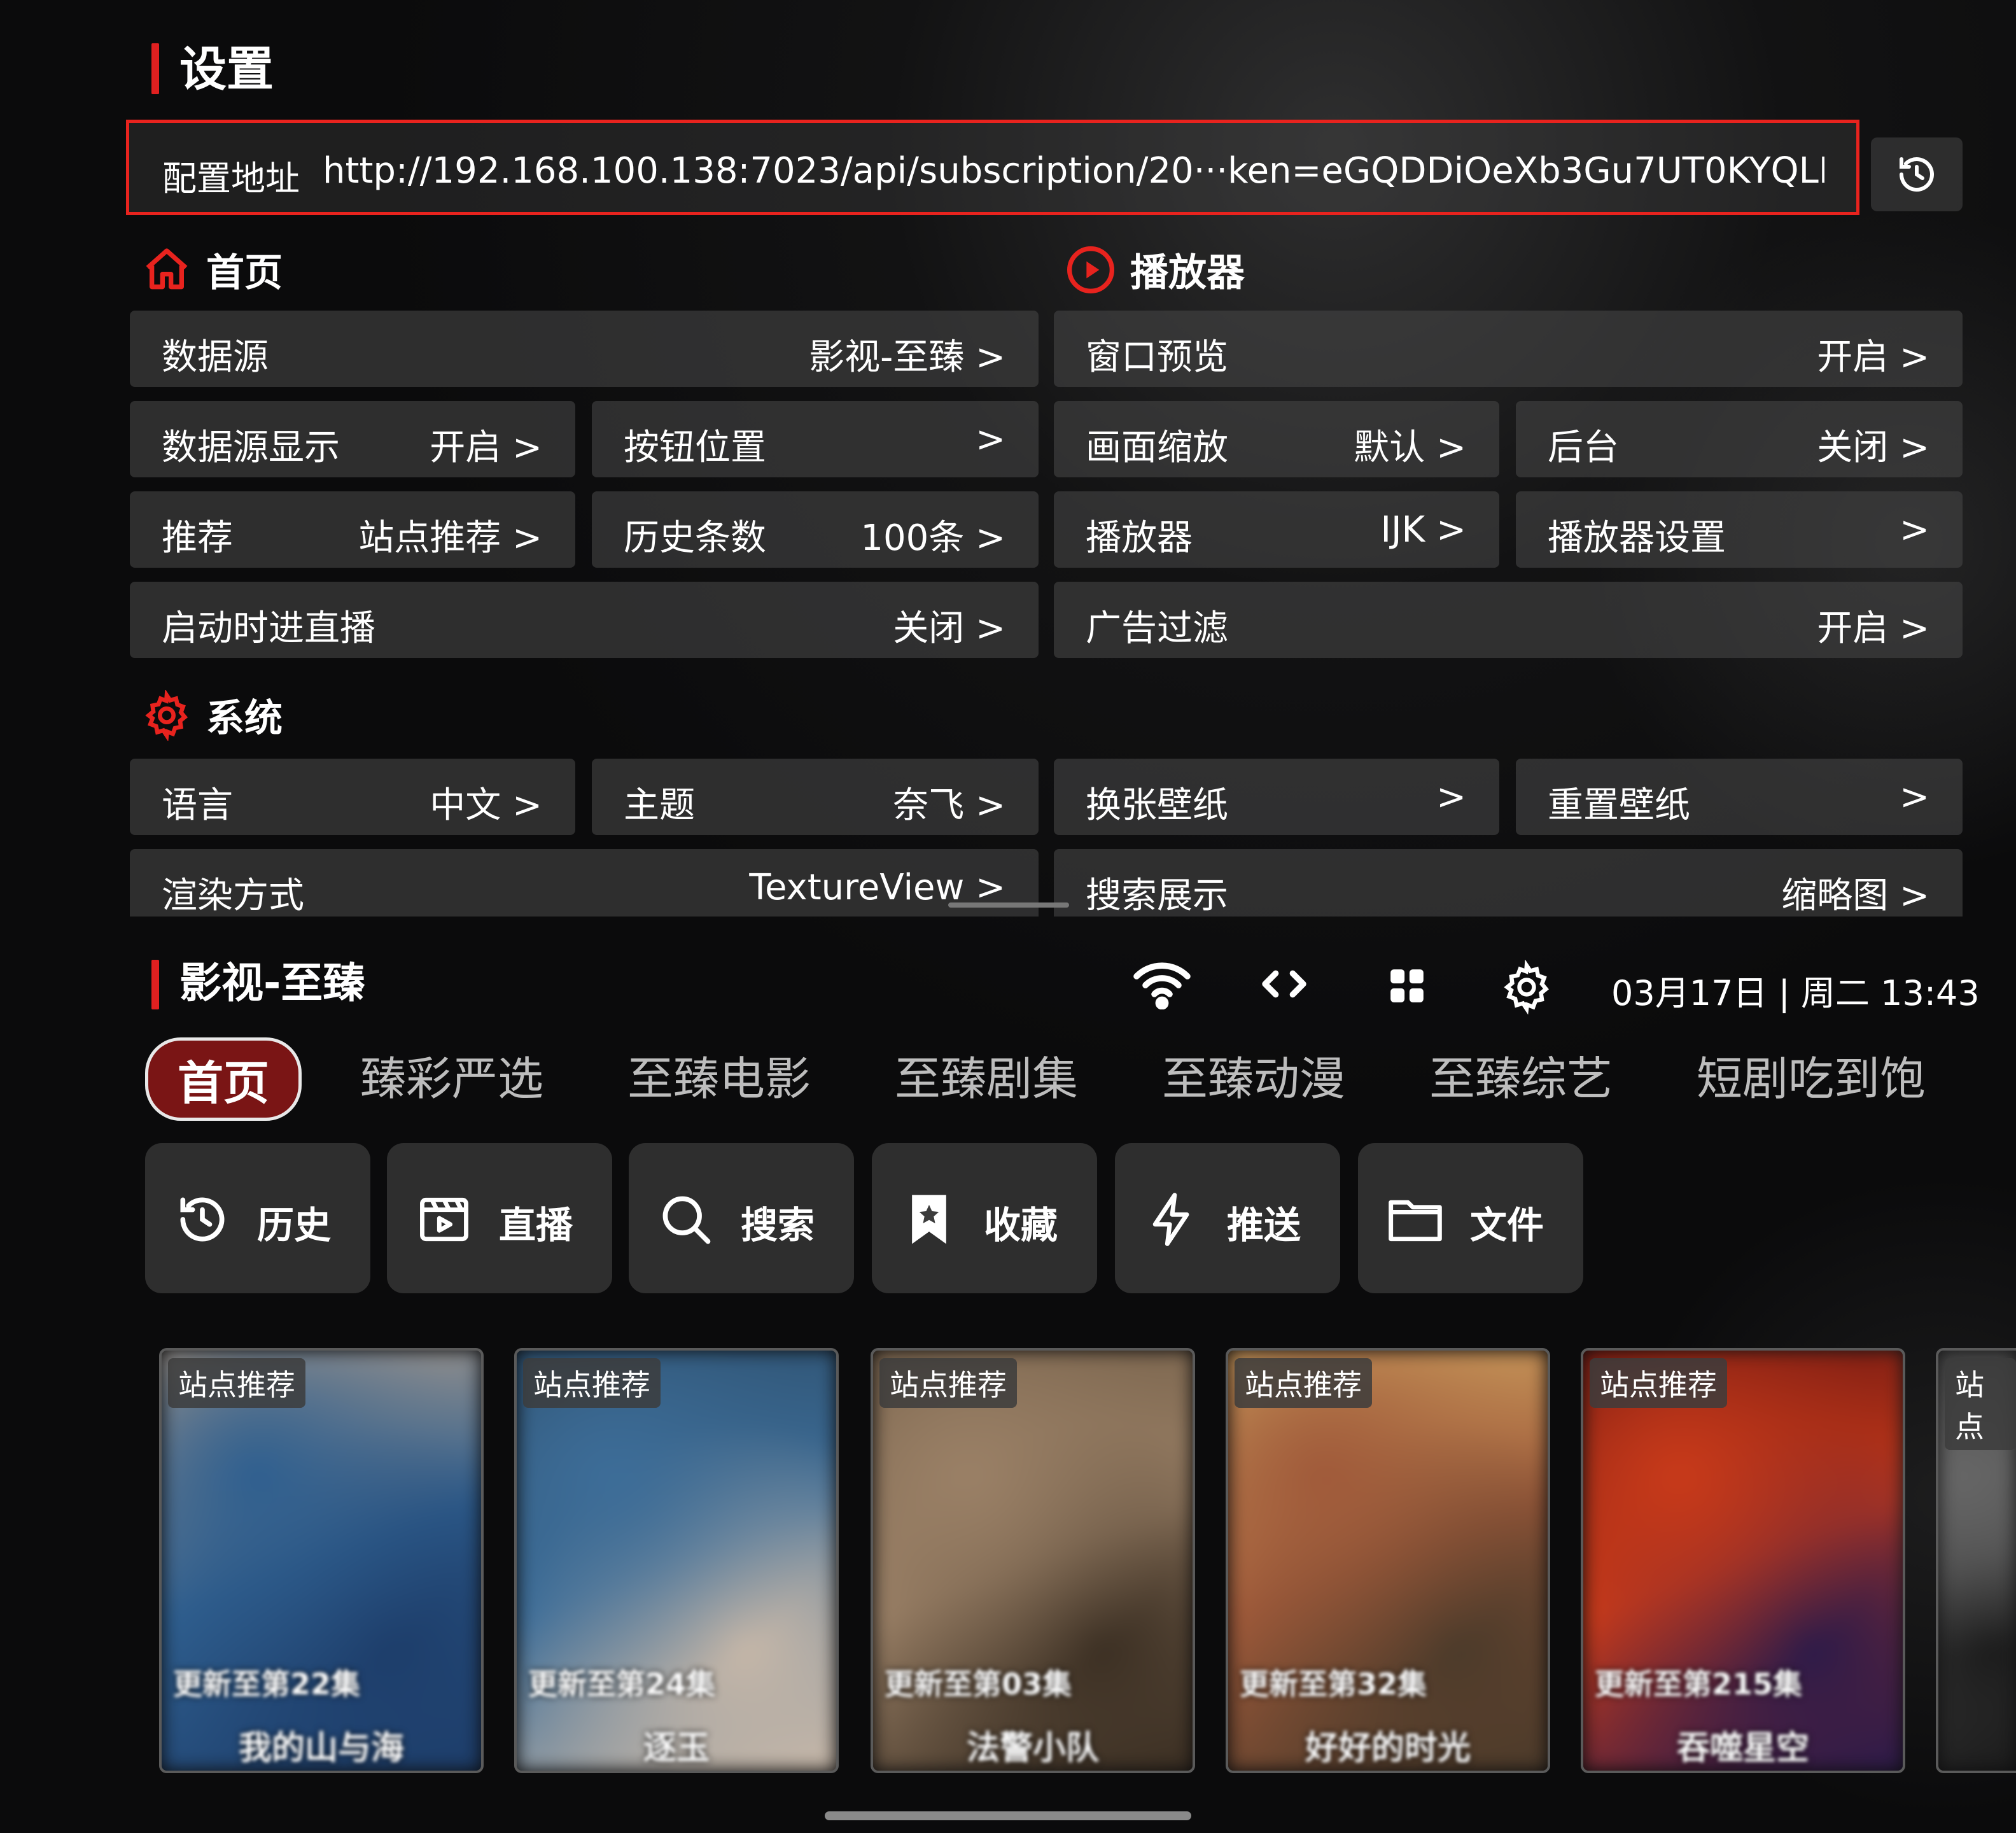 Image resolution: width=2016 pixels, height=1833 pixels. Describe the element at coordinates (1253, 1074) in the screenshot. I see `tab-anime: 至臻动漫` at that location.